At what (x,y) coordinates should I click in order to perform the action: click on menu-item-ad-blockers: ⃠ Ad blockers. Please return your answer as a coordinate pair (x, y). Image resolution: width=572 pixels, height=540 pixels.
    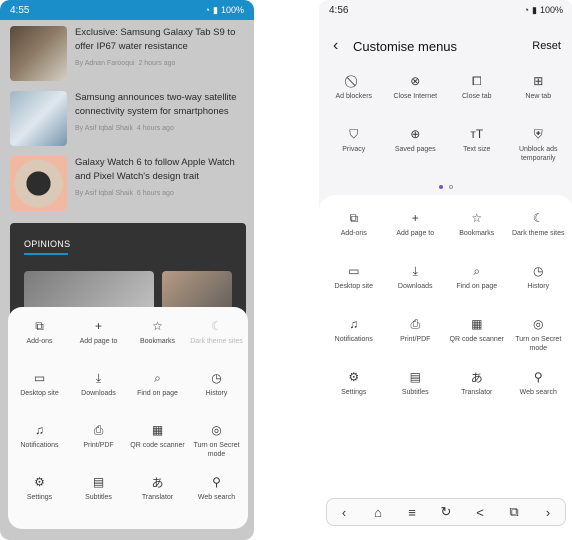
    Looking at the image, I should click on (354, 100).